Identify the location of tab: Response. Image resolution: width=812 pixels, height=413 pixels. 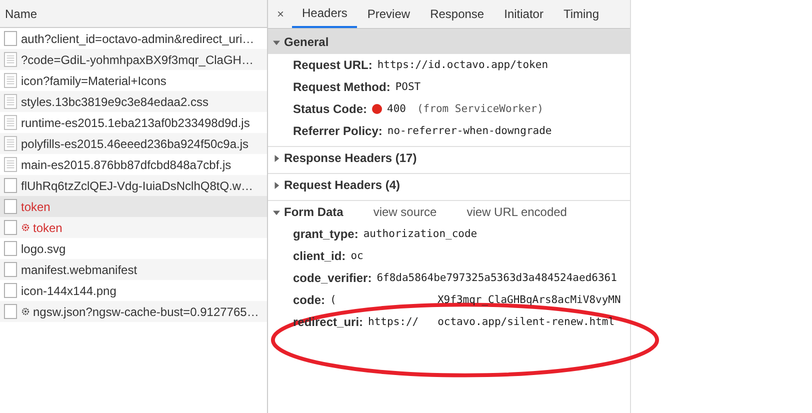
(457, 14).